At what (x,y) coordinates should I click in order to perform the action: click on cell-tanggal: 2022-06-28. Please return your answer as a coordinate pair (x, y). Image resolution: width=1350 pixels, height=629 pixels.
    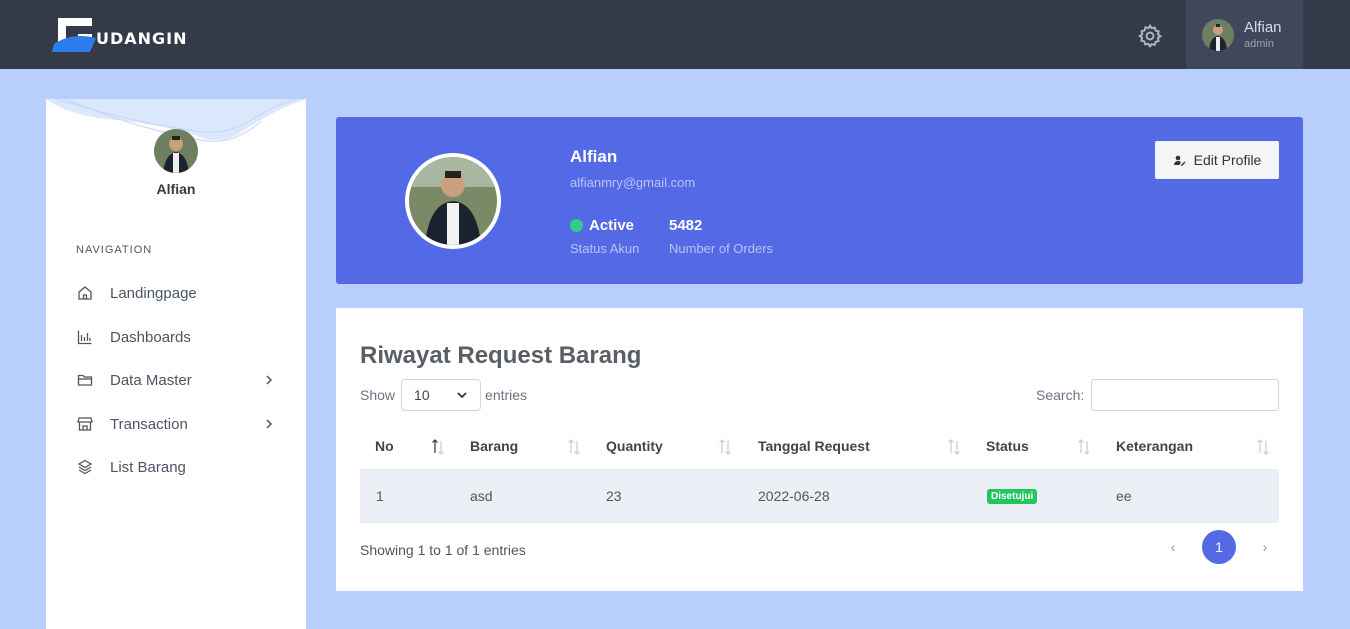
    Looking at the image, I should click on (794, 496).